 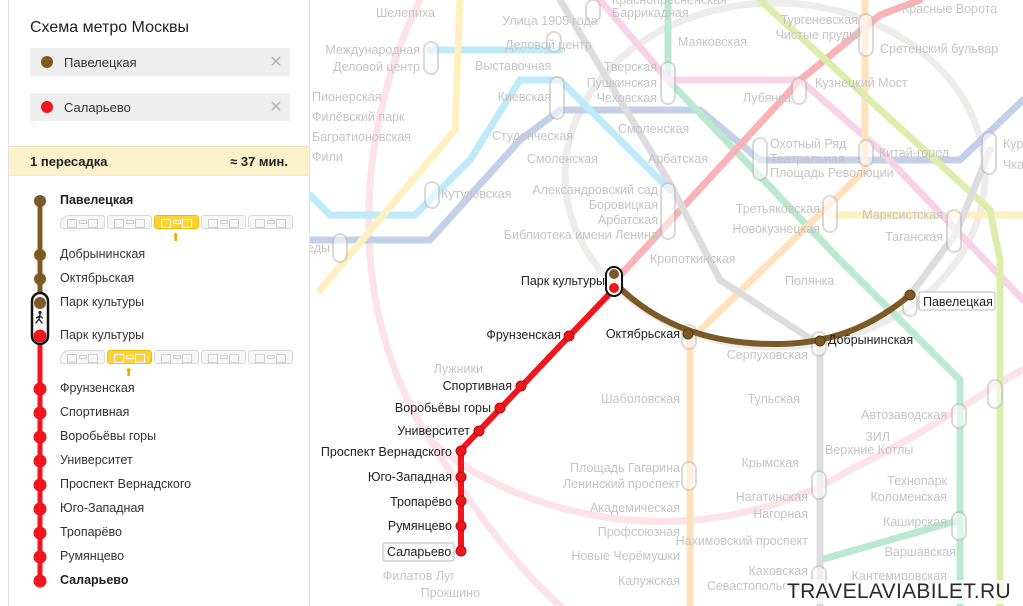 I want to click on map-station-label: Новые Черёмушки, so click(x=625, y=556).